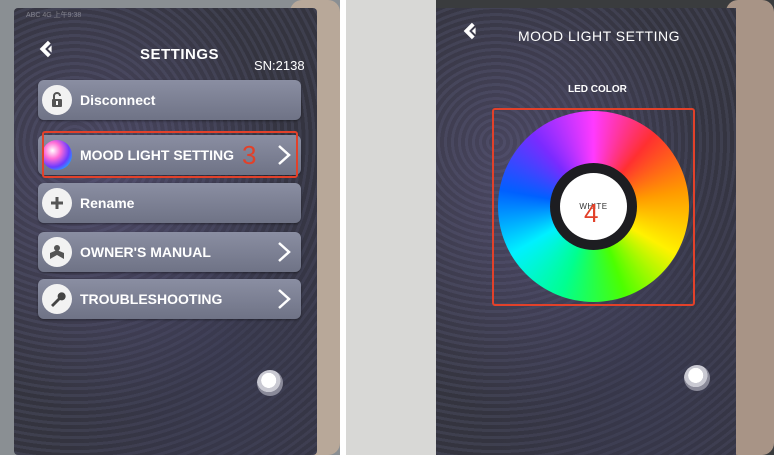  Describe the element at coordinates (57, 252) in the screenshot. I see `manual-icon` at that location.